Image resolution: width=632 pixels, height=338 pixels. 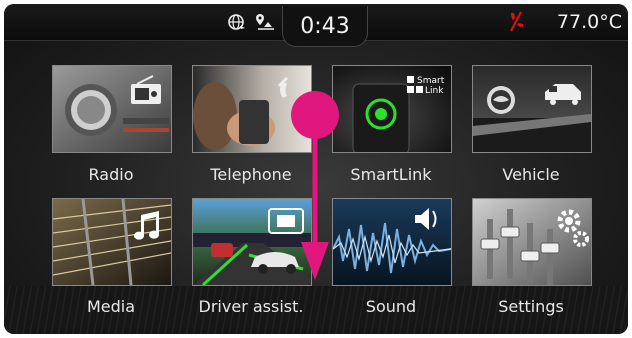 I want to click on globe-icon, so click(x=236, y=24).